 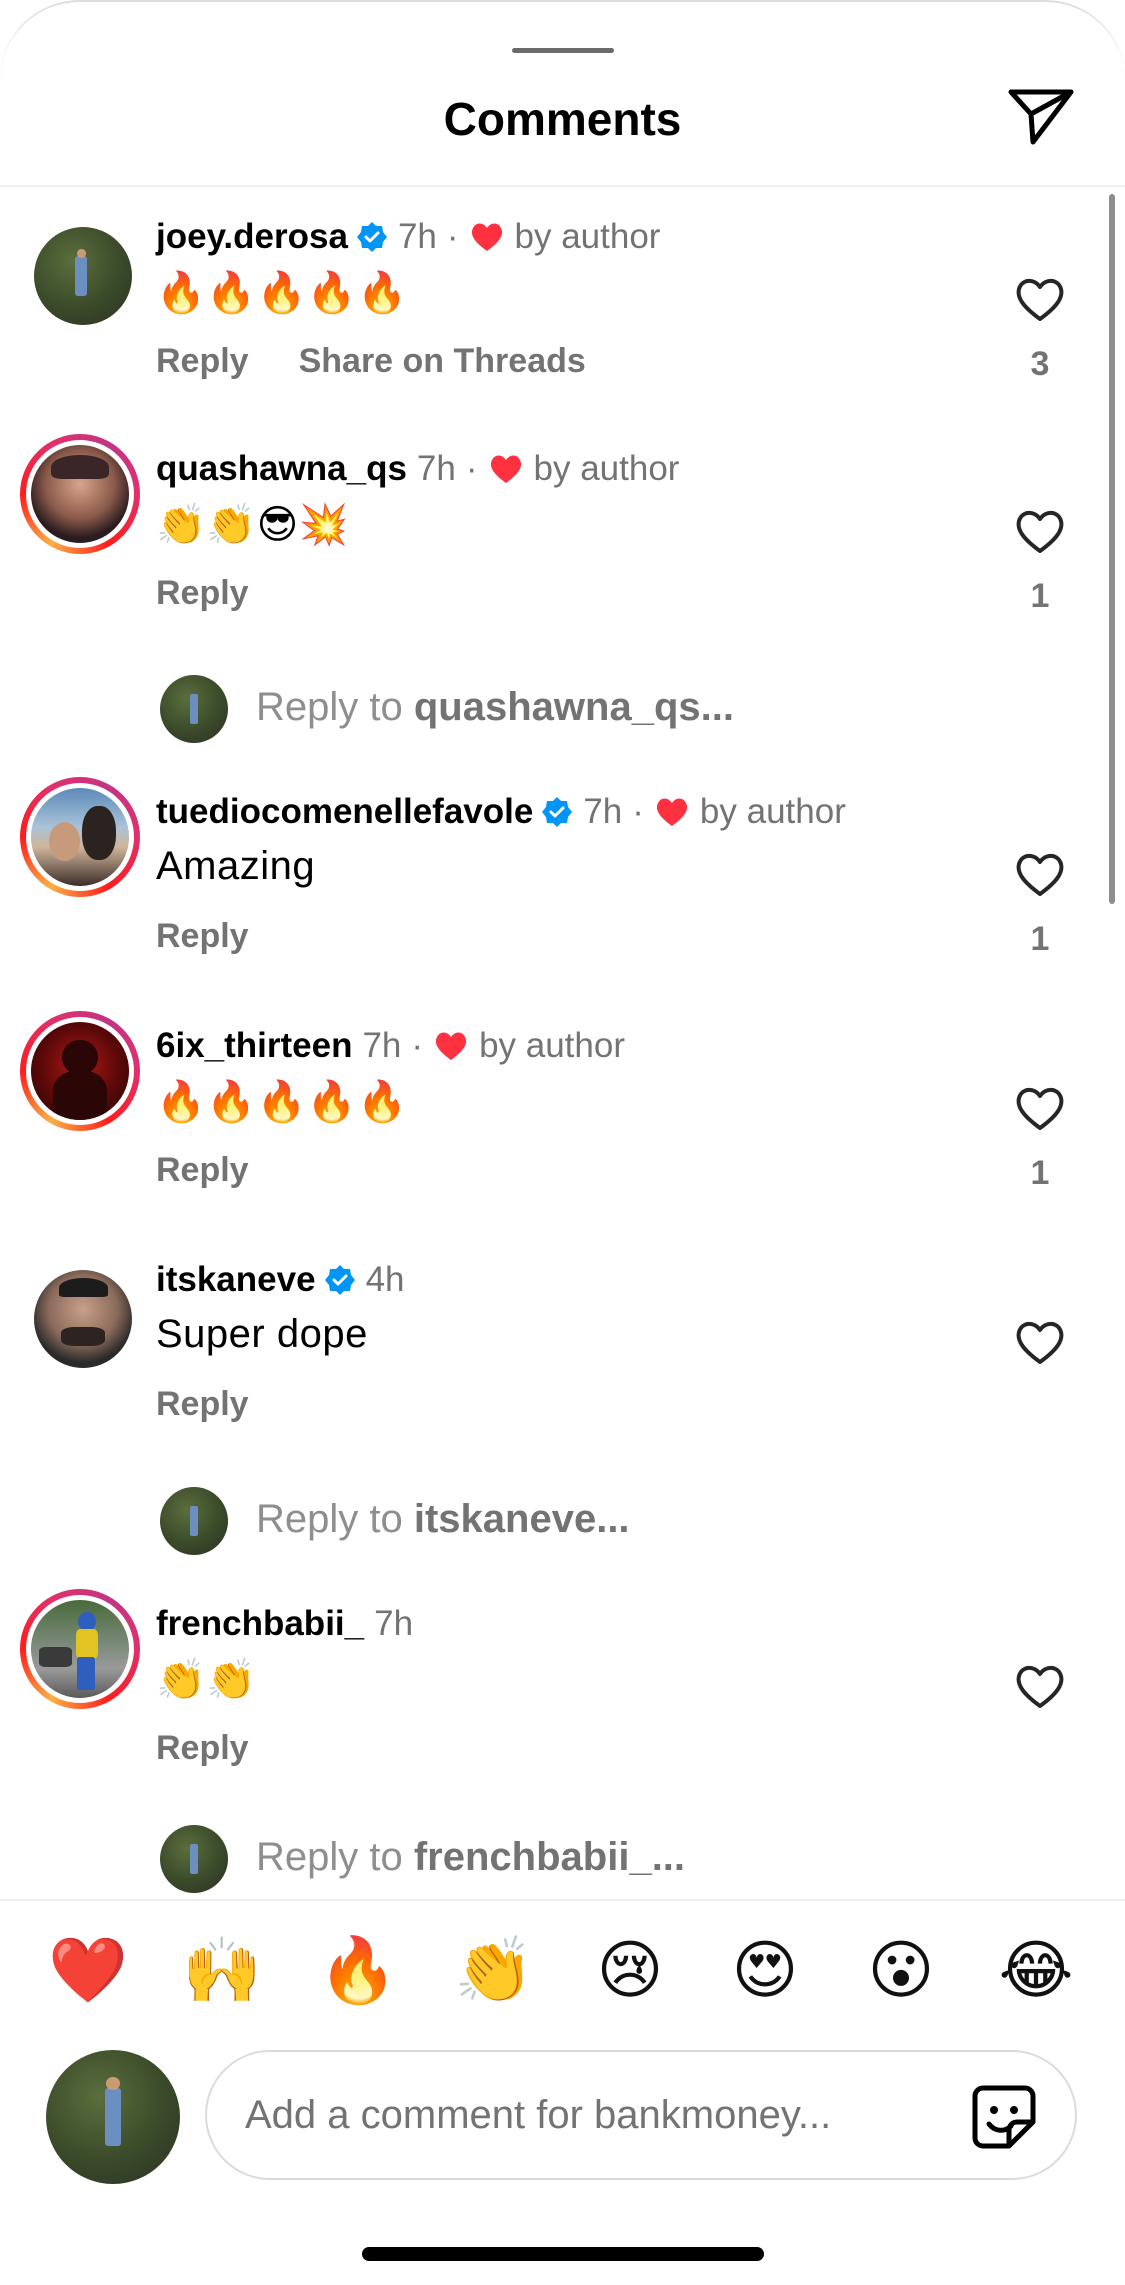 I want to click on paper-plane-icon, so click(x=1041, y=117).